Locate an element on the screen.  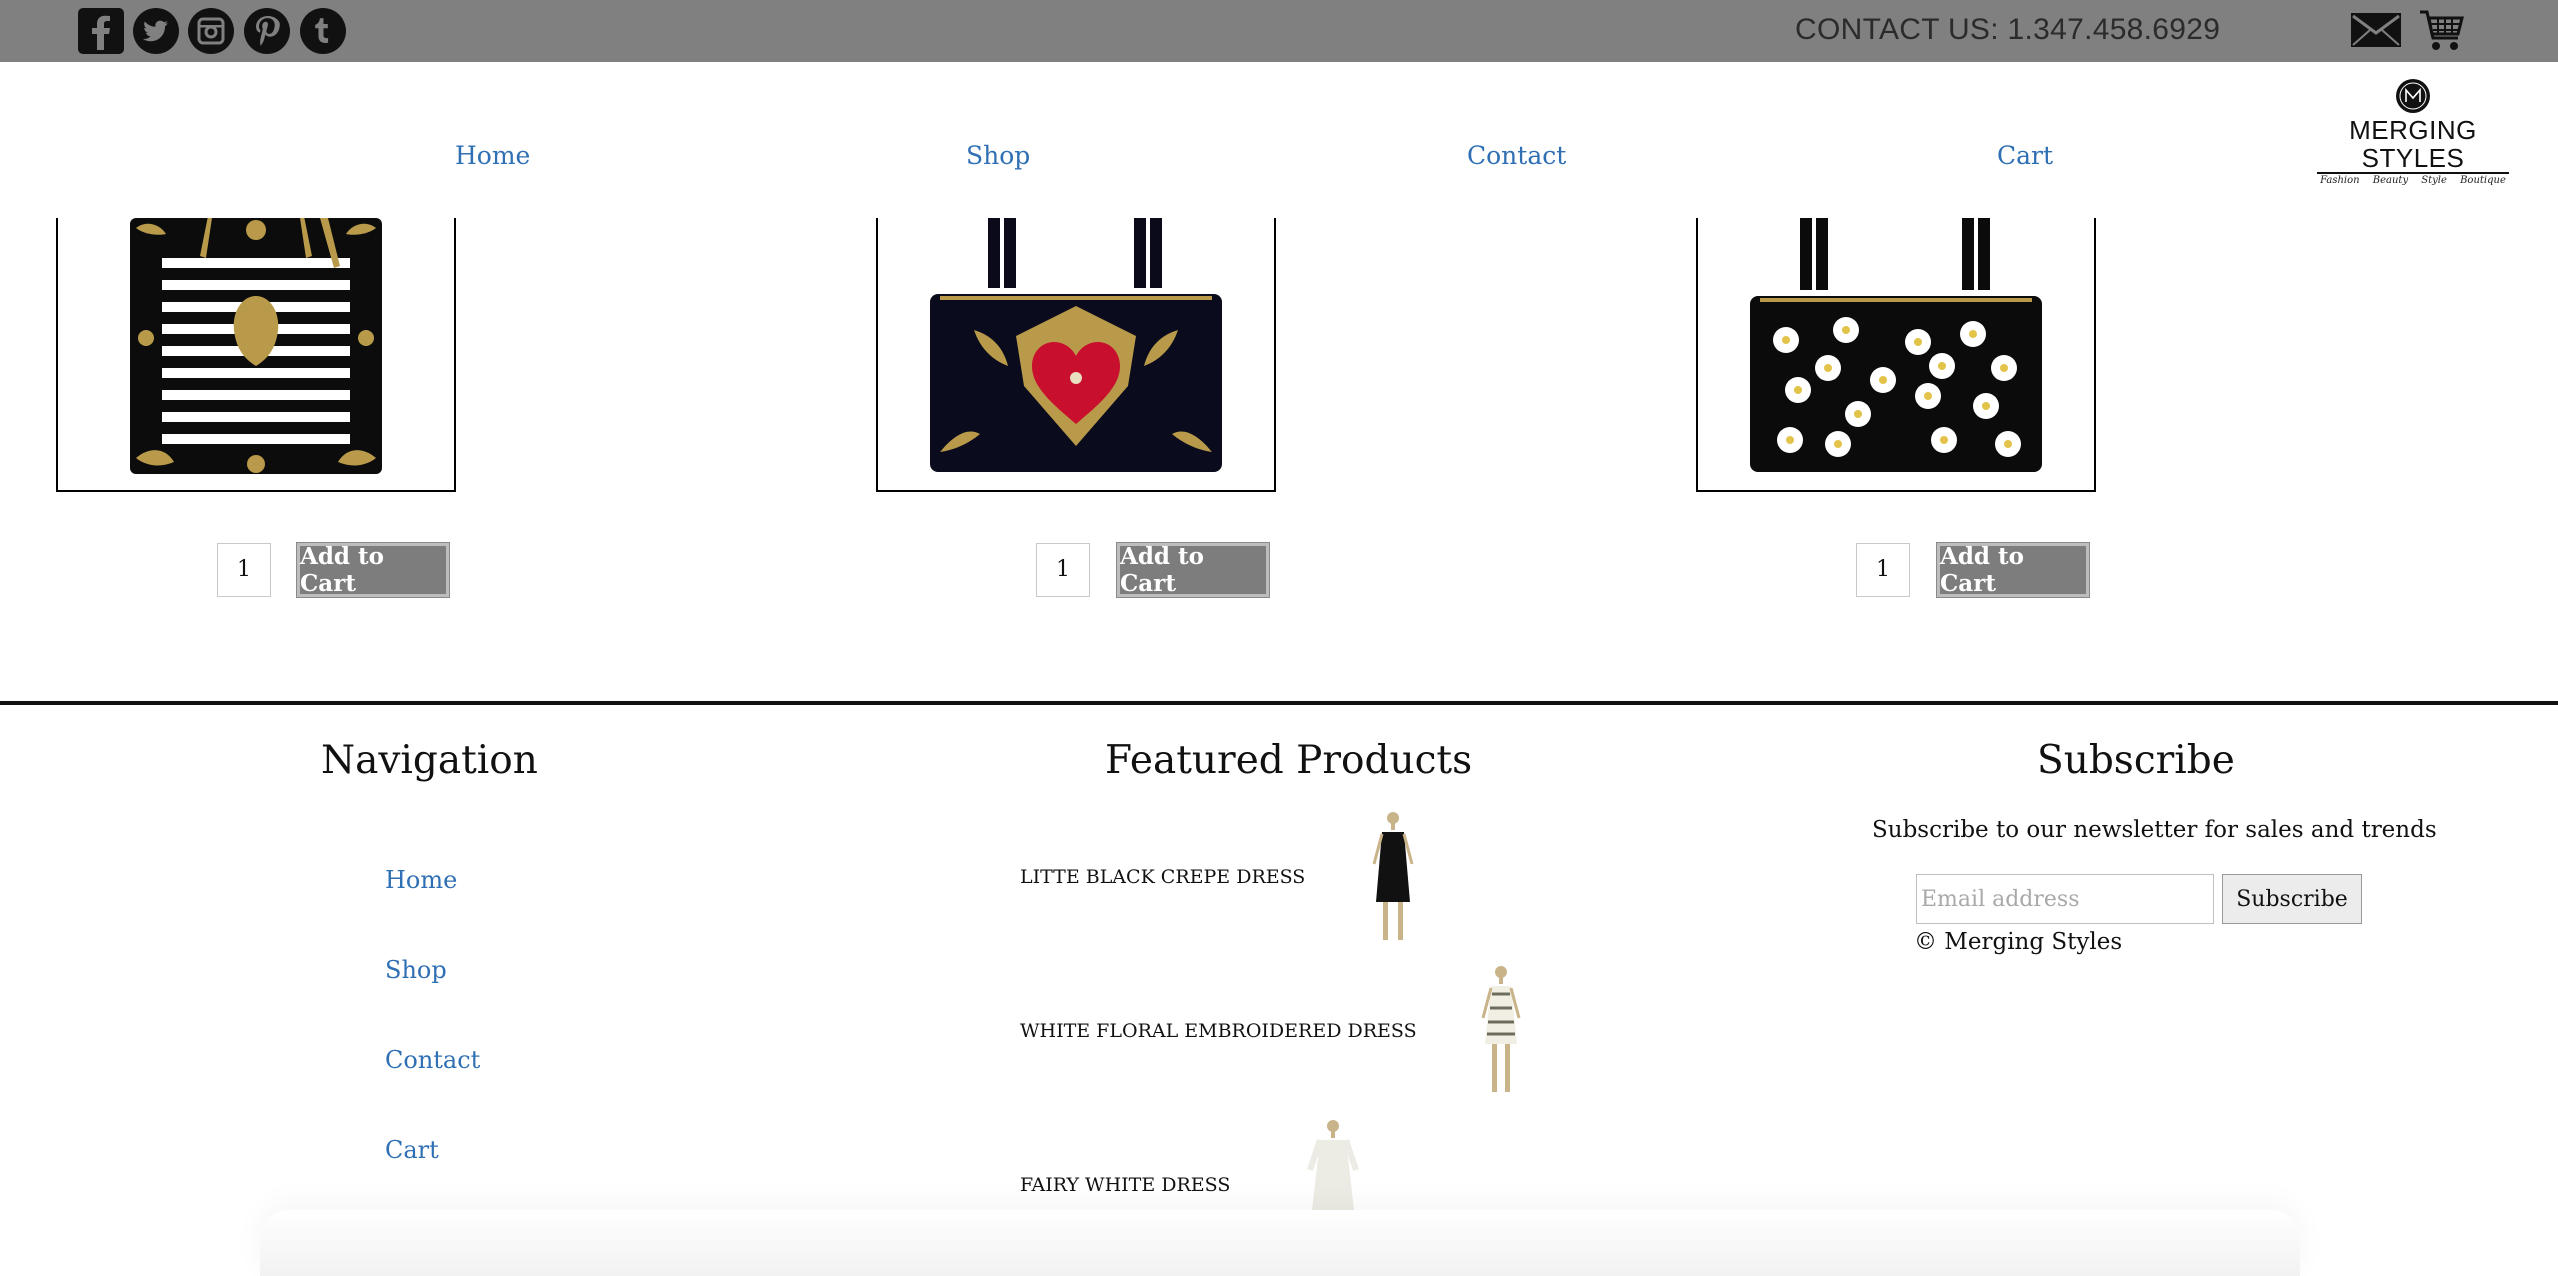
featured-product-name: FAIRY WHITE DRESS is located at coordinates (1125, 1185).